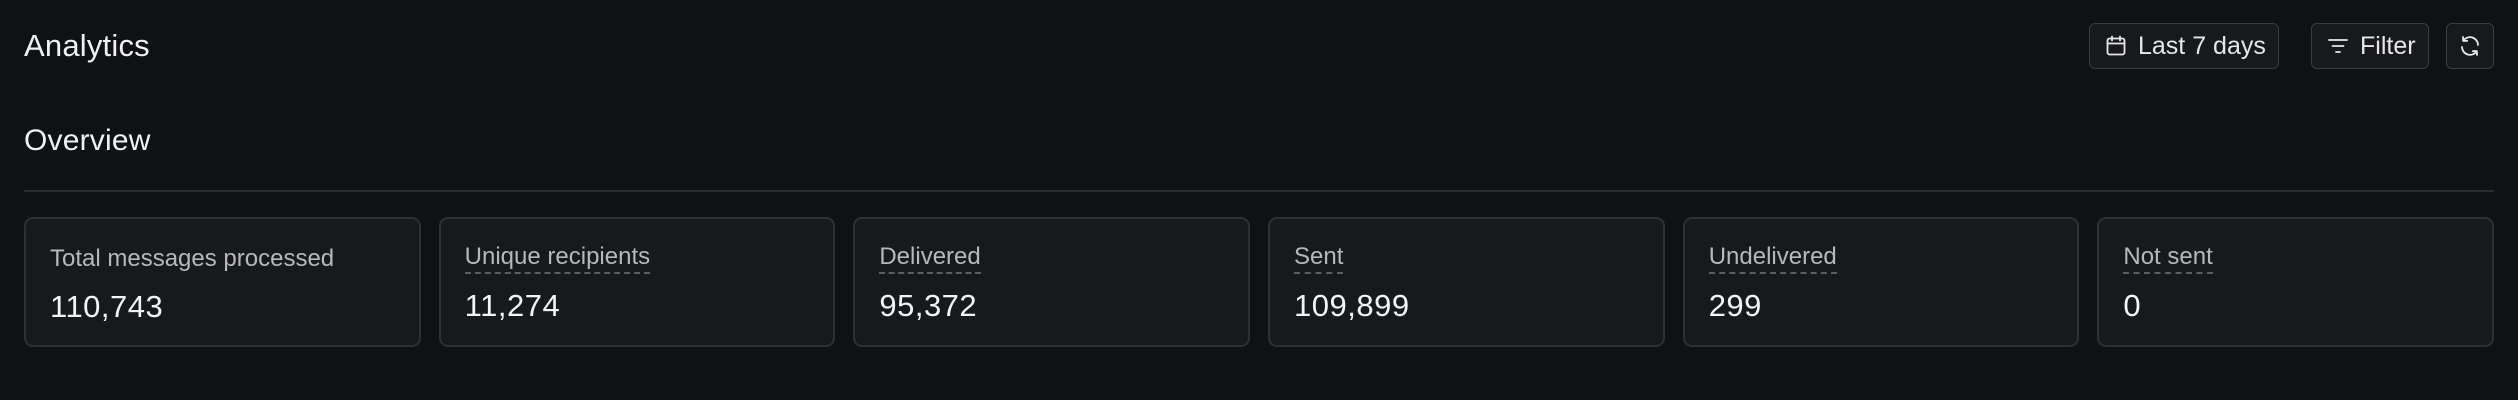 This screenshot has width=2518, height=400. What do you see at coordinates (87, 140) in the screenshot?
I see `overview-title: Overview` at bounding box center [87, 140].